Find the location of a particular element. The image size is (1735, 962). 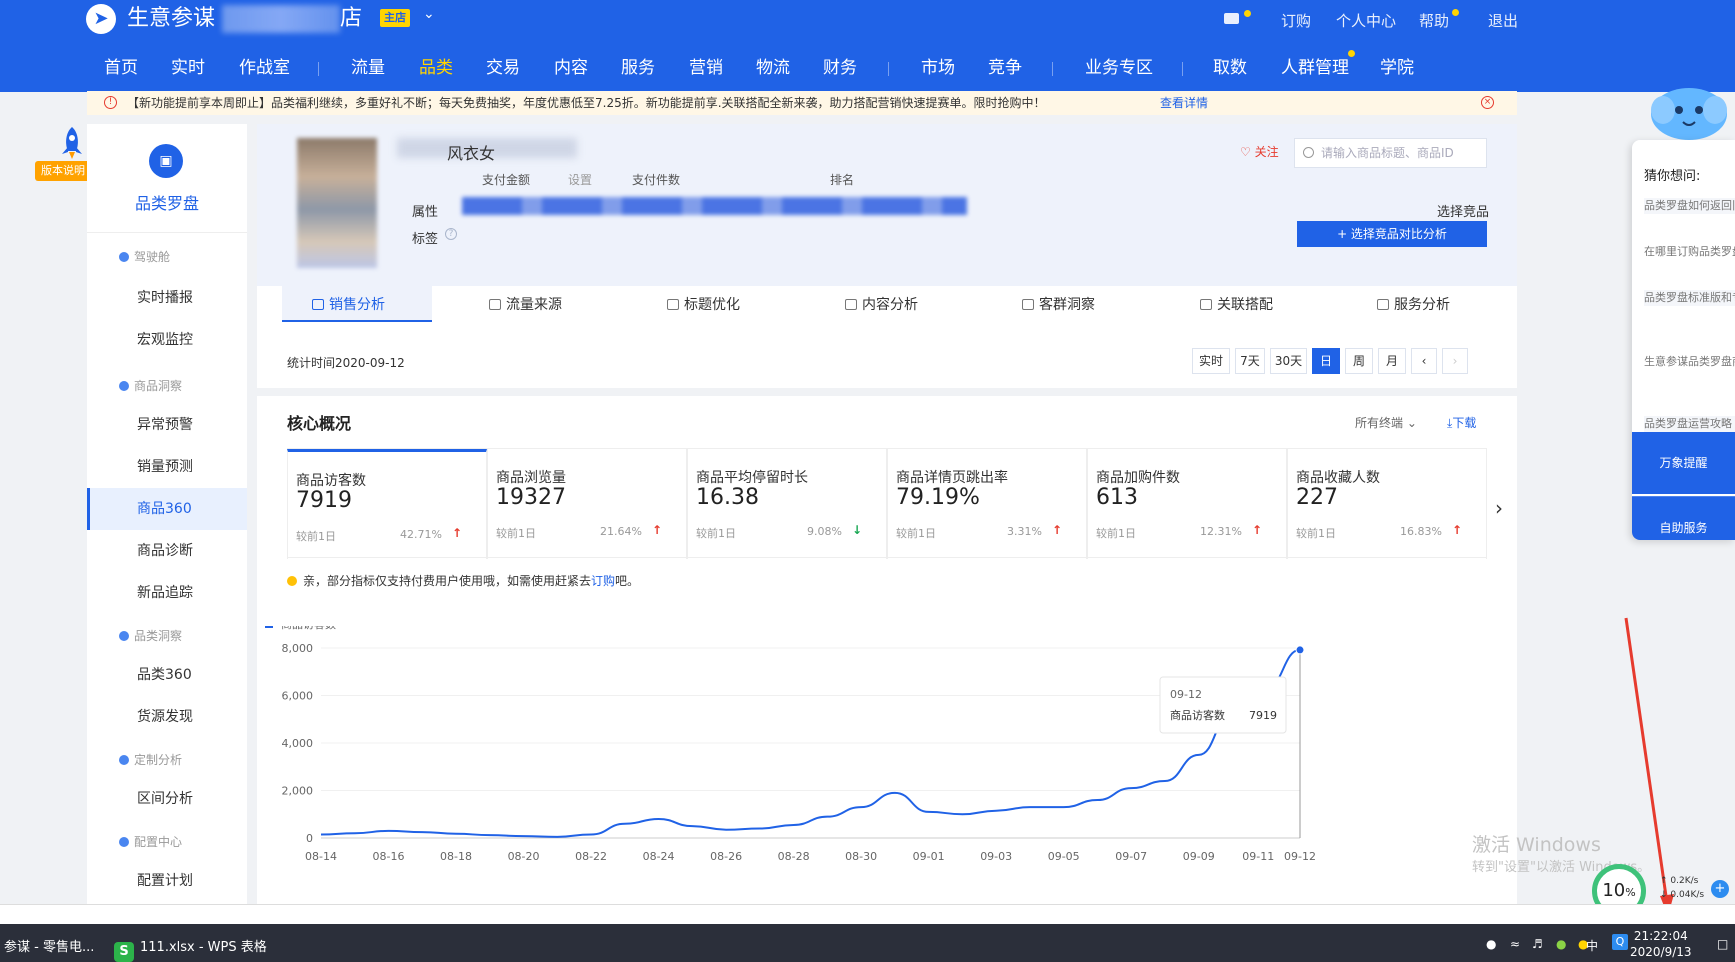

tab-related-match: 关联搭配 is located at coordinates (1236, 305).